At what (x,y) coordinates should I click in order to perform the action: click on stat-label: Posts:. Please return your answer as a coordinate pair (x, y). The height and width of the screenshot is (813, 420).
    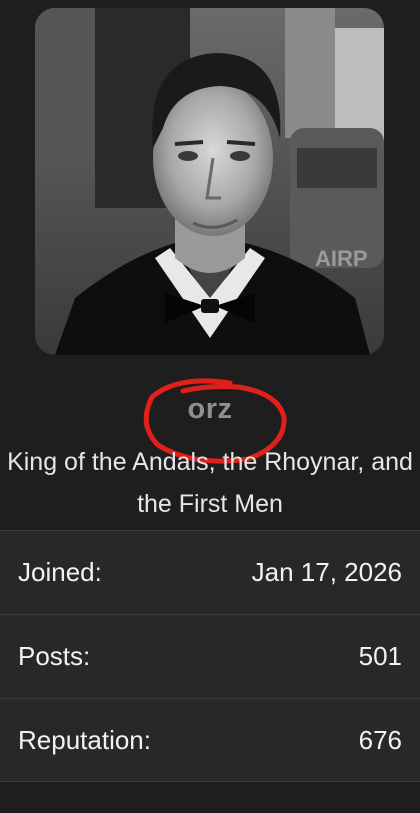
    Looking at the image, I should click on (54, 656).